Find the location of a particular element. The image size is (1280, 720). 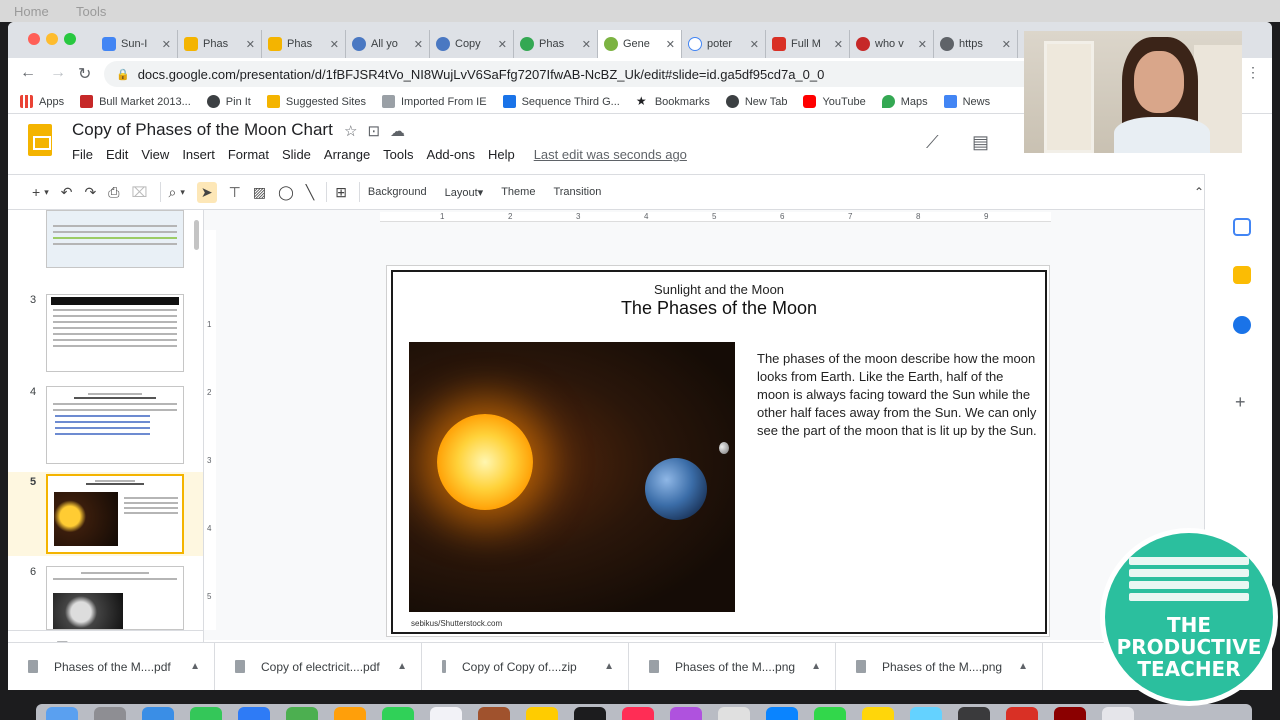

add-addon-plus-icon: + is located at coordinates (1240, 402).